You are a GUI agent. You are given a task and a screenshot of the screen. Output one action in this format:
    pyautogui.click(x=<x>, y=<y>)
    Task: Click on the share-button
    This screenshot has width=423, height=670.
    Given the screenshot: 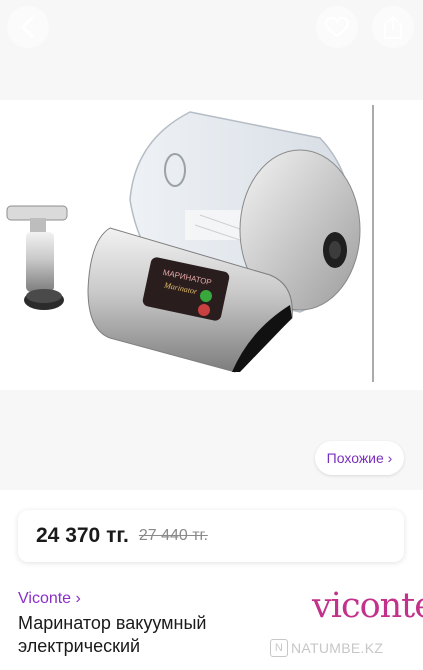 What is the action you would take?
    pyautogui.click(x=393, y=27)
    